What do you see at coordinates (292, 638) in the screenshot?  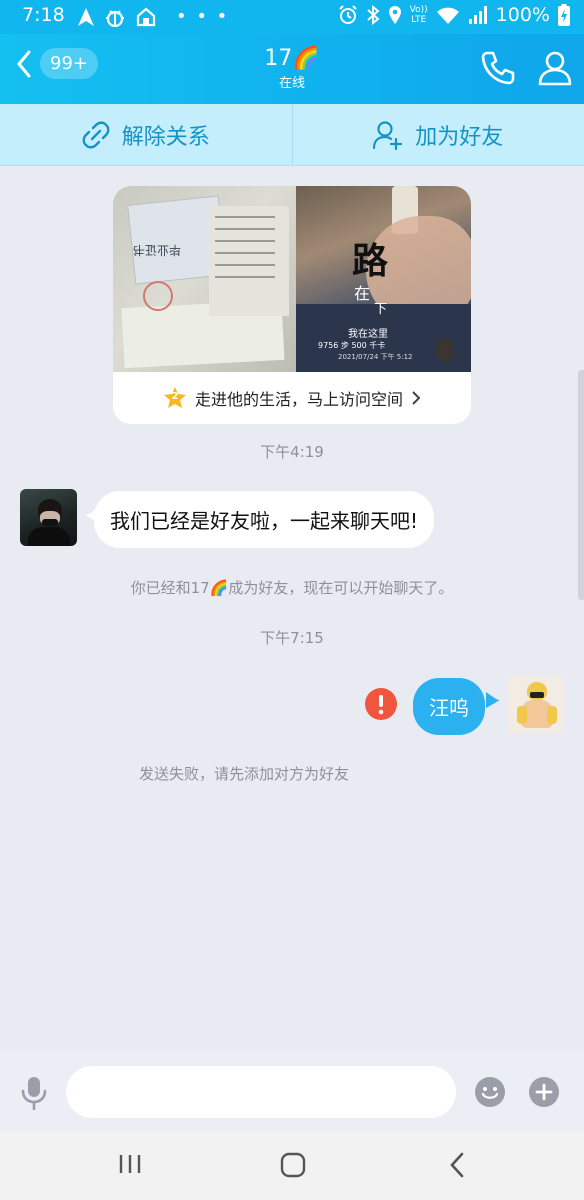 I see `timestamp-2: 下午7:15` at bounding box center [292, 638].